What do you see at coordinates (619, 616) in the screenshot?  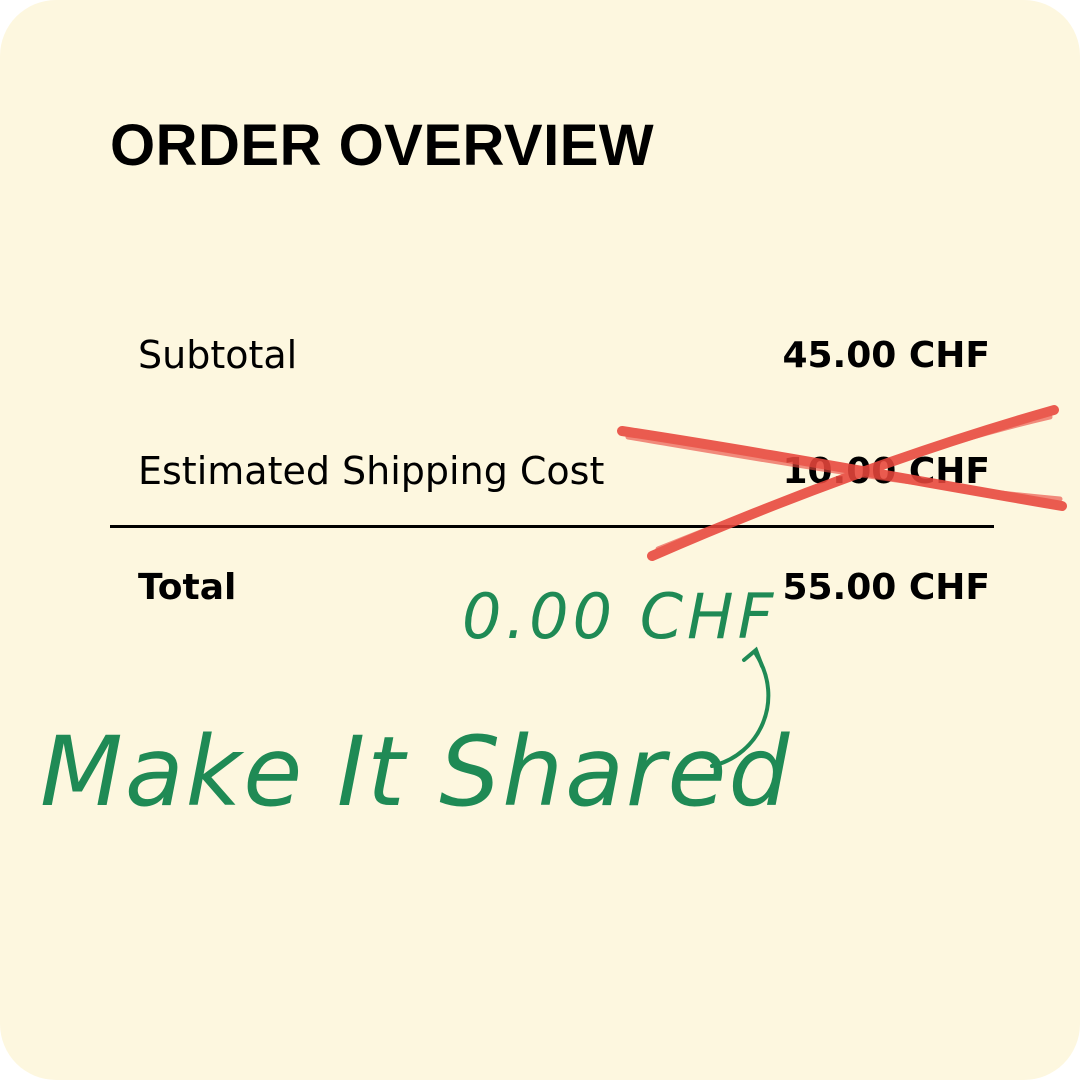 I see `handwritten-new-shipping: 0.00 CHF` at bounding box center [619, 616].